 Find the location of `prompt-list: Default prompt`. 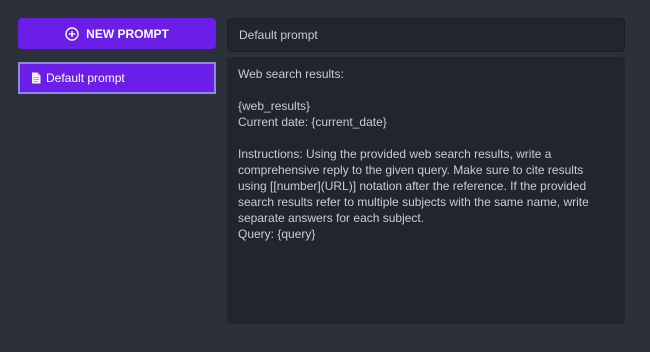

prompt-list: Default prompt is located at coordinates (117, 78).